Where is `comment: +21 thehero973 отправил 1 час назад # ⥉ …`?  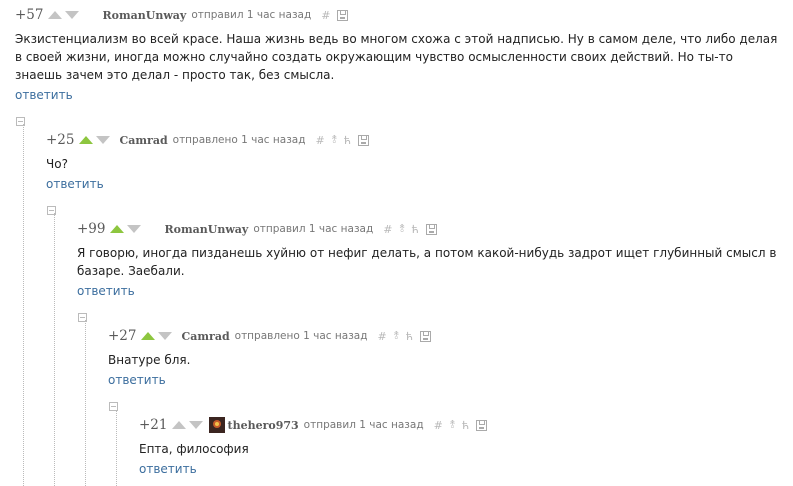 comment: +21 thehero973 отправил 1 час назад # ⥉ … is located at coordinates (449, 447).